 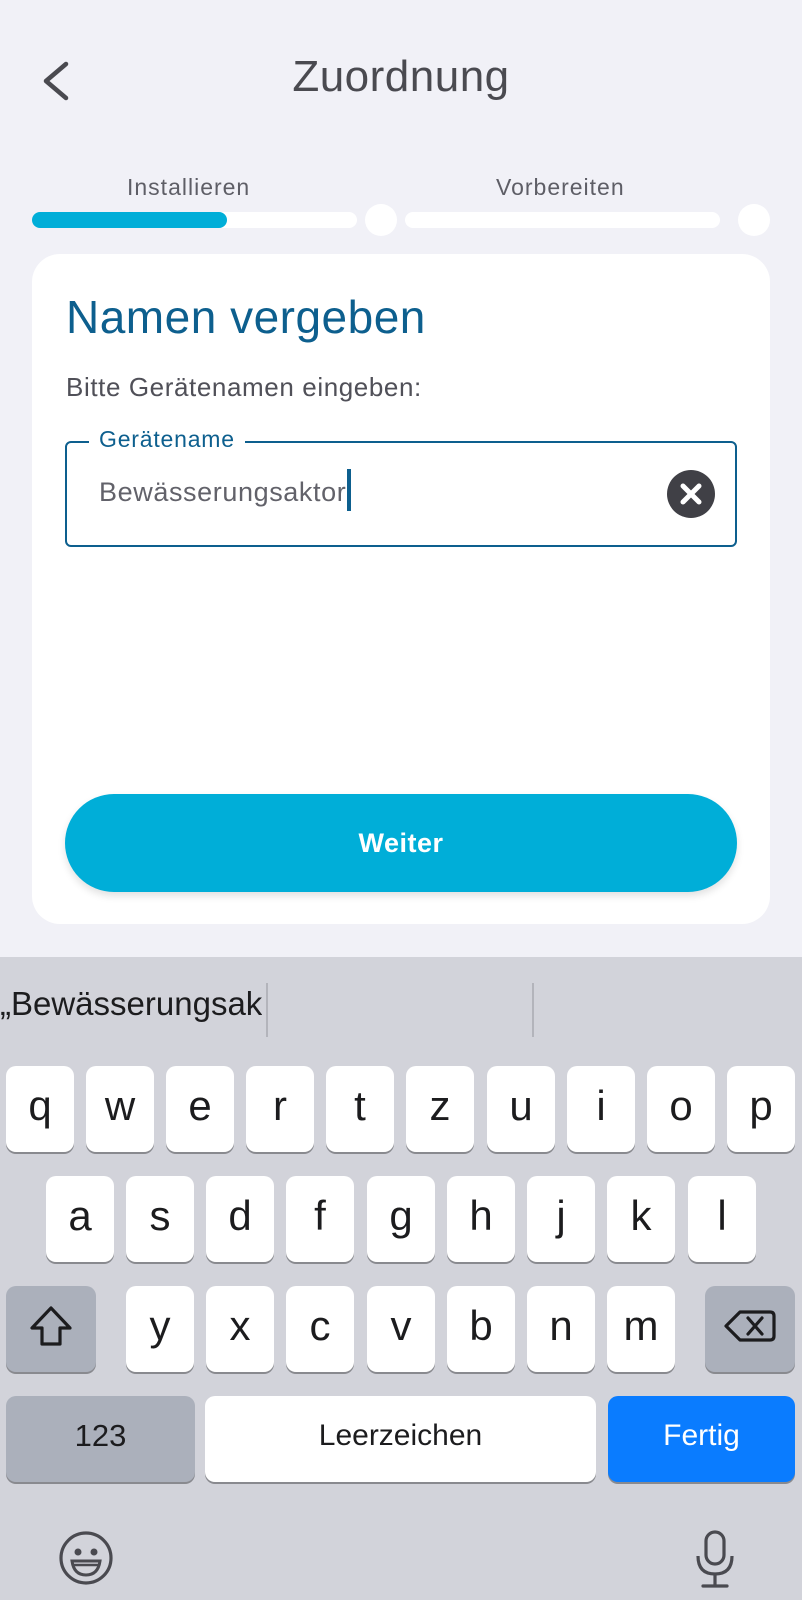 I want to click on done-key: Fertig, so click(x=701, y=1439).